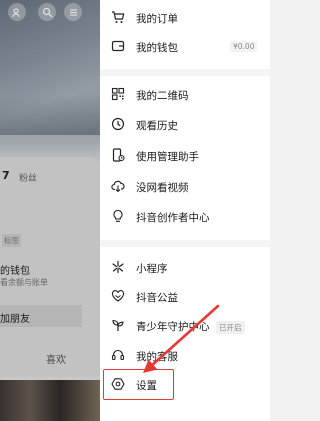 The image size is (320, 421). What do you see at coordinates (244, 46) in the screenshot?
I see `wallet-balance: ¥0.00` at bounding box center [244, 46].